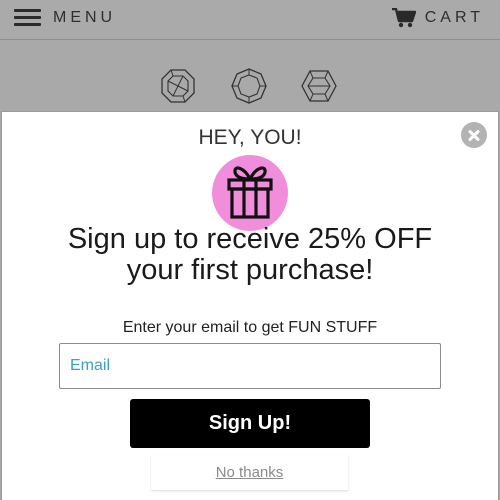 The height and width of the screenshot is (500, 500). I want to click on email-prompt: Enter your email to get FUN STUFF, so click(250, 327).